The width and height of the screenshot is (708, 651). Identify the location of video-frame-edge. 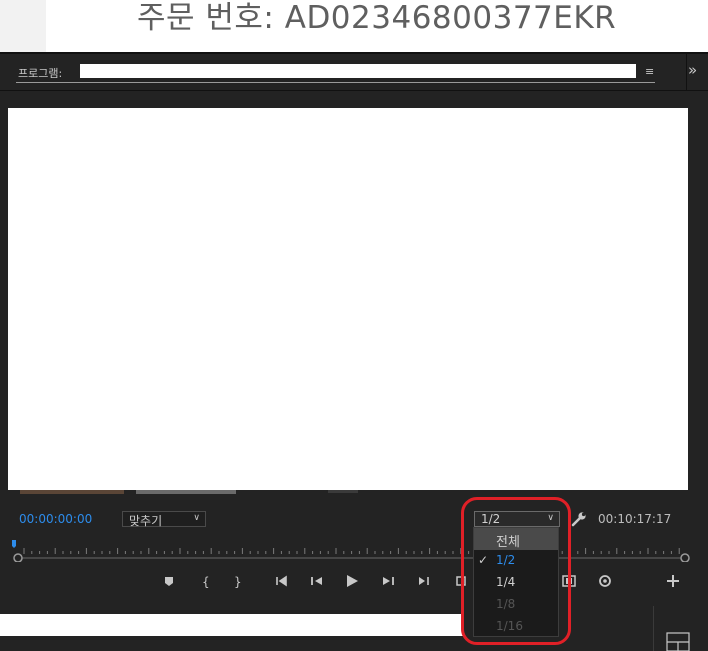
(348, 492).